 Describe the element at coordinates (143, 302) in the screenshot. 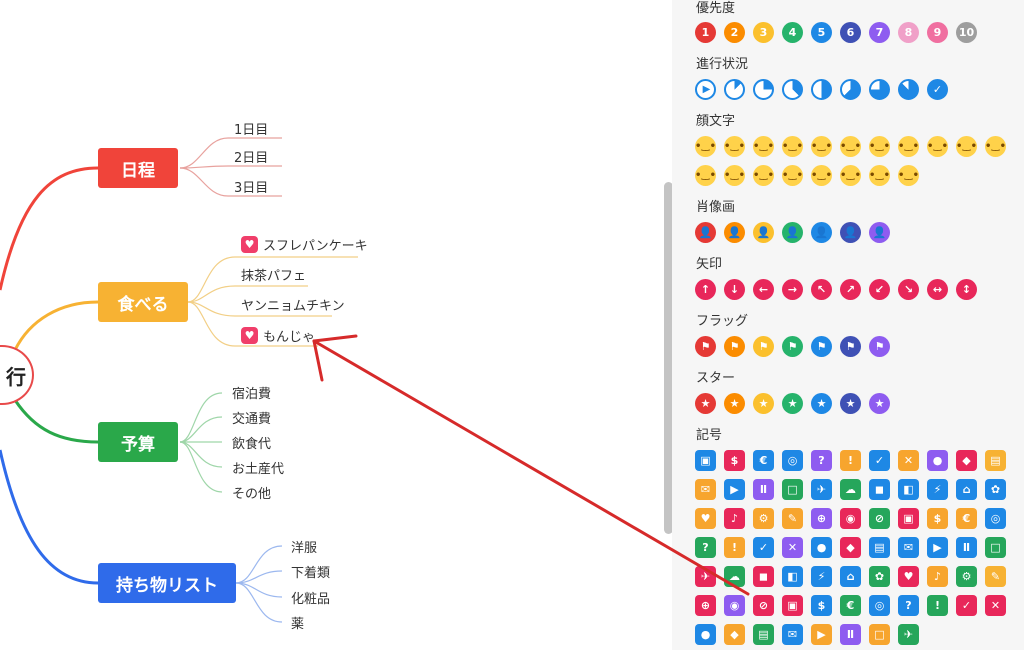

I see `branch-node-taberu: 食べる` at that location.